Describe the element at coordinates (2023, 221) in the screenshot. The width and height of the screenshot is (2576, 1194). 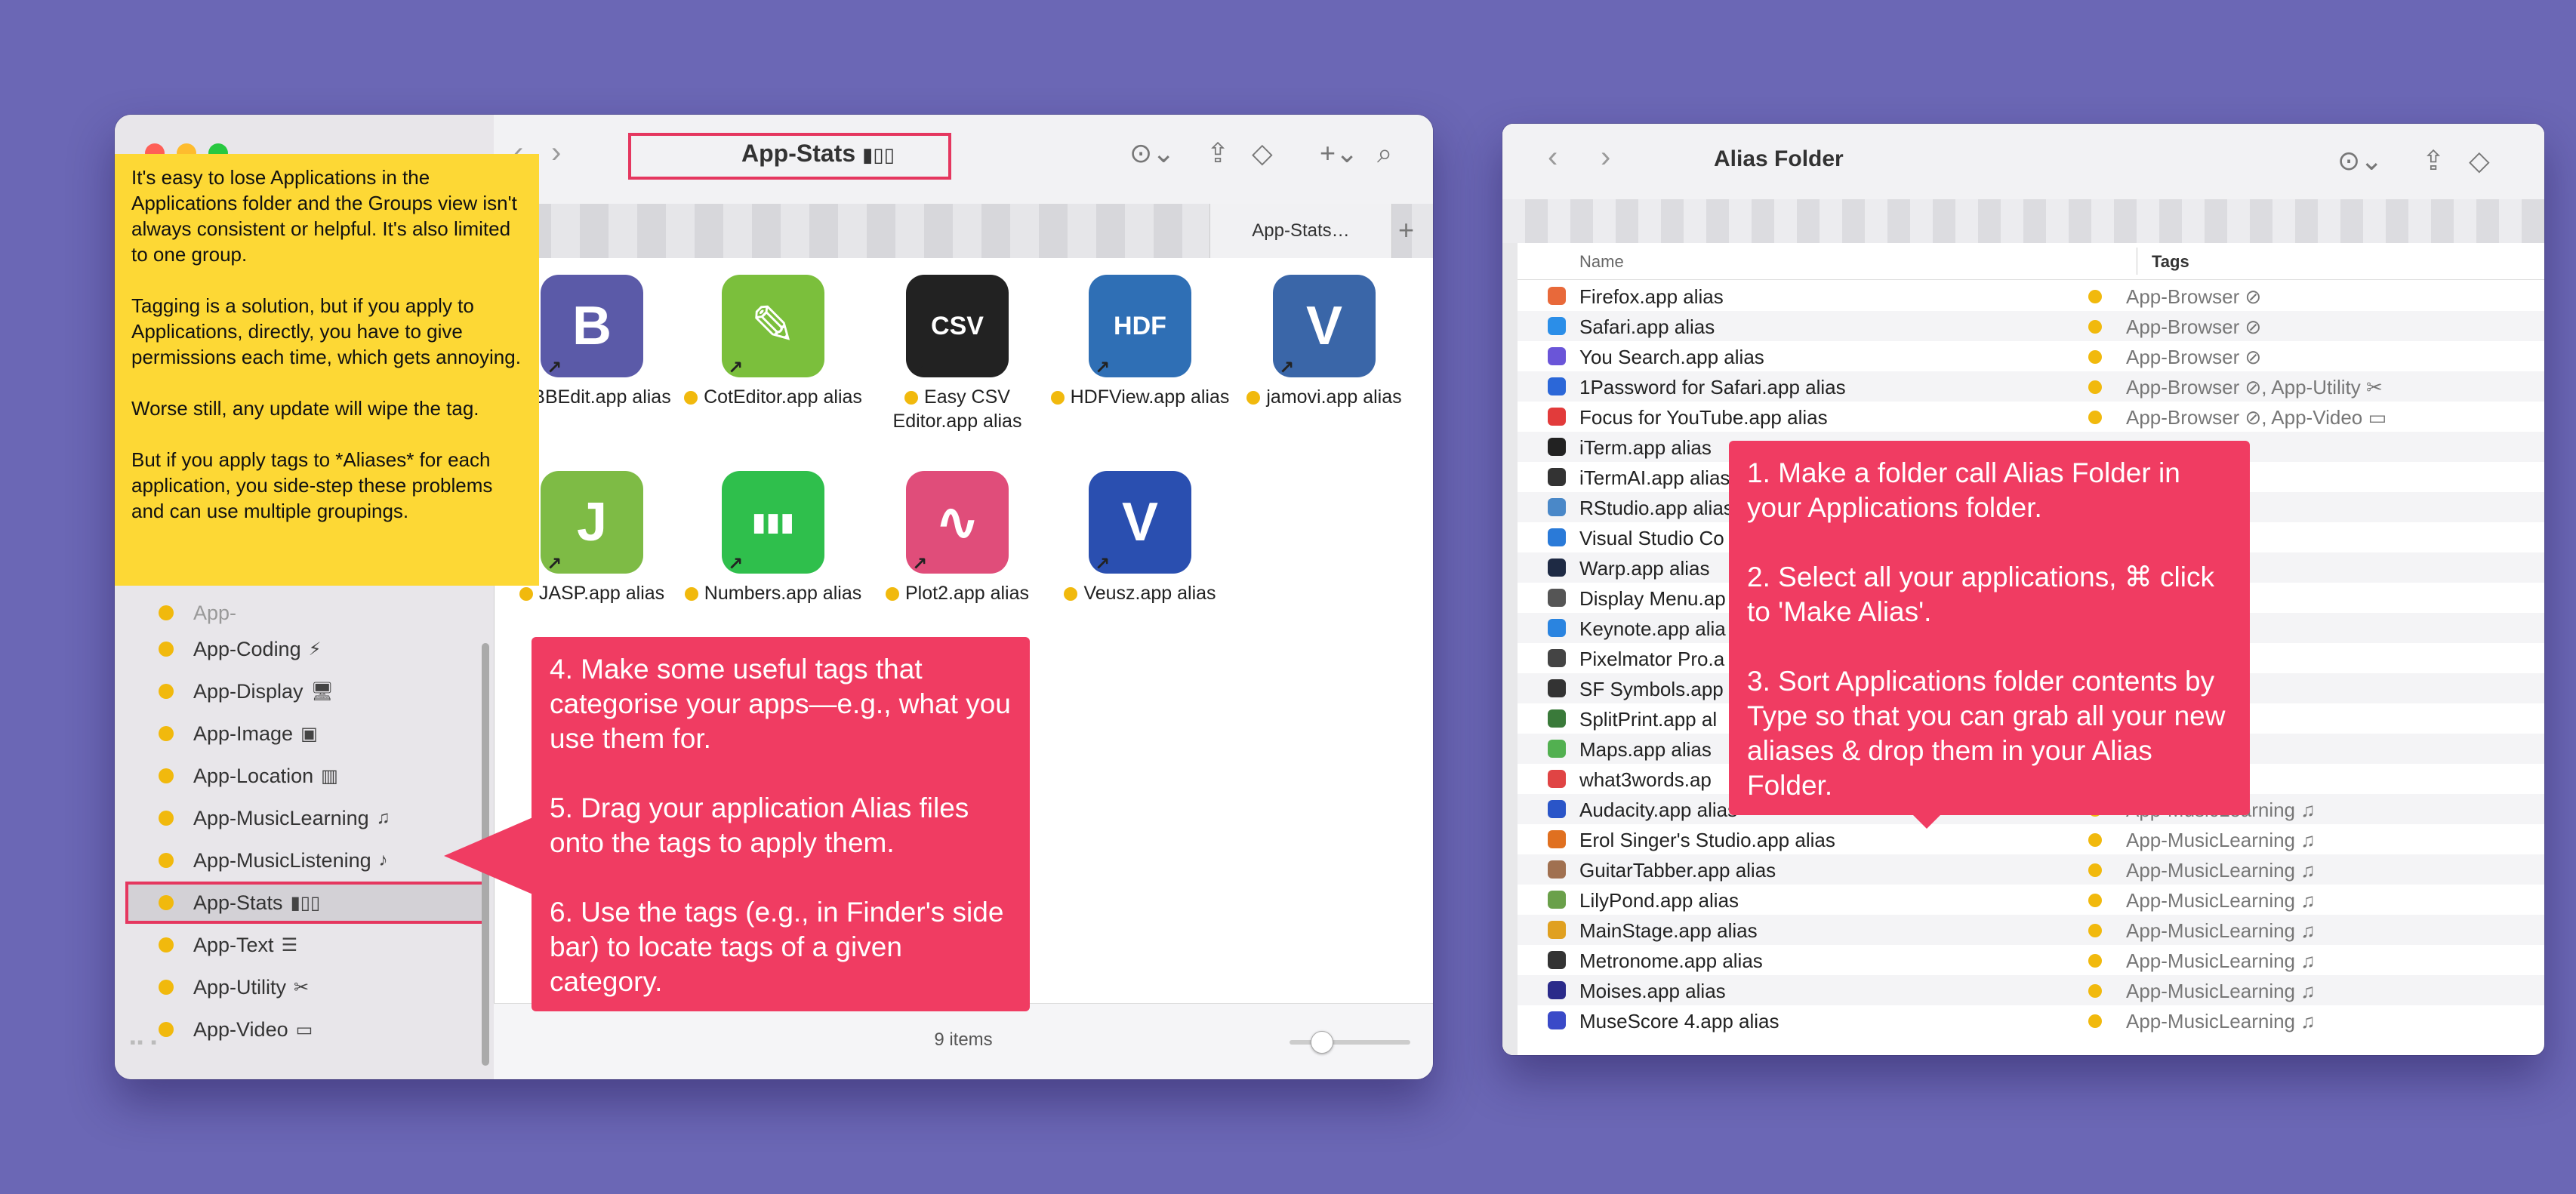
I see `tab-bar` at that location.